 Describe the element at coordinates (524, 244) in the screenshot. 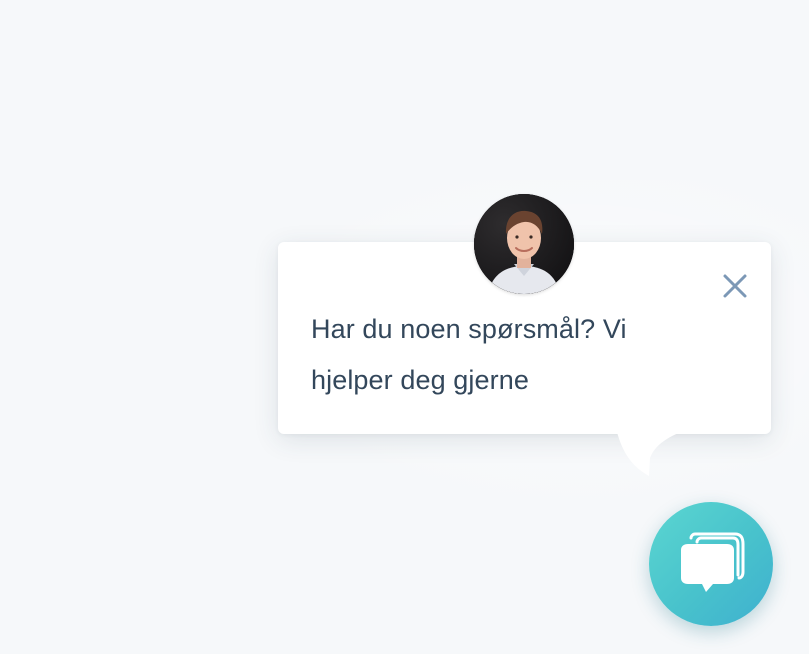

I see `agent-avatar` at that location.